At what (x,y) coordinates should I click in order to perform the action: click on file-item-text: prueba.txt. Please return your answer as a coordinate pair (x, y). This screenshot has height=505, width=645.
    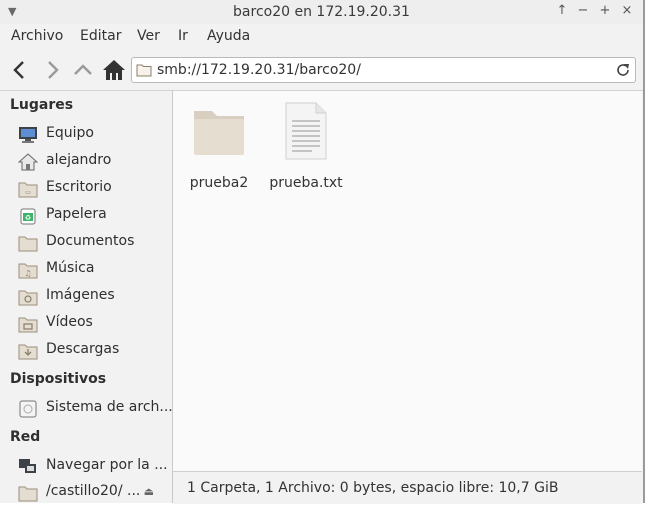
    Looking at the image, I should click on (306, 149).